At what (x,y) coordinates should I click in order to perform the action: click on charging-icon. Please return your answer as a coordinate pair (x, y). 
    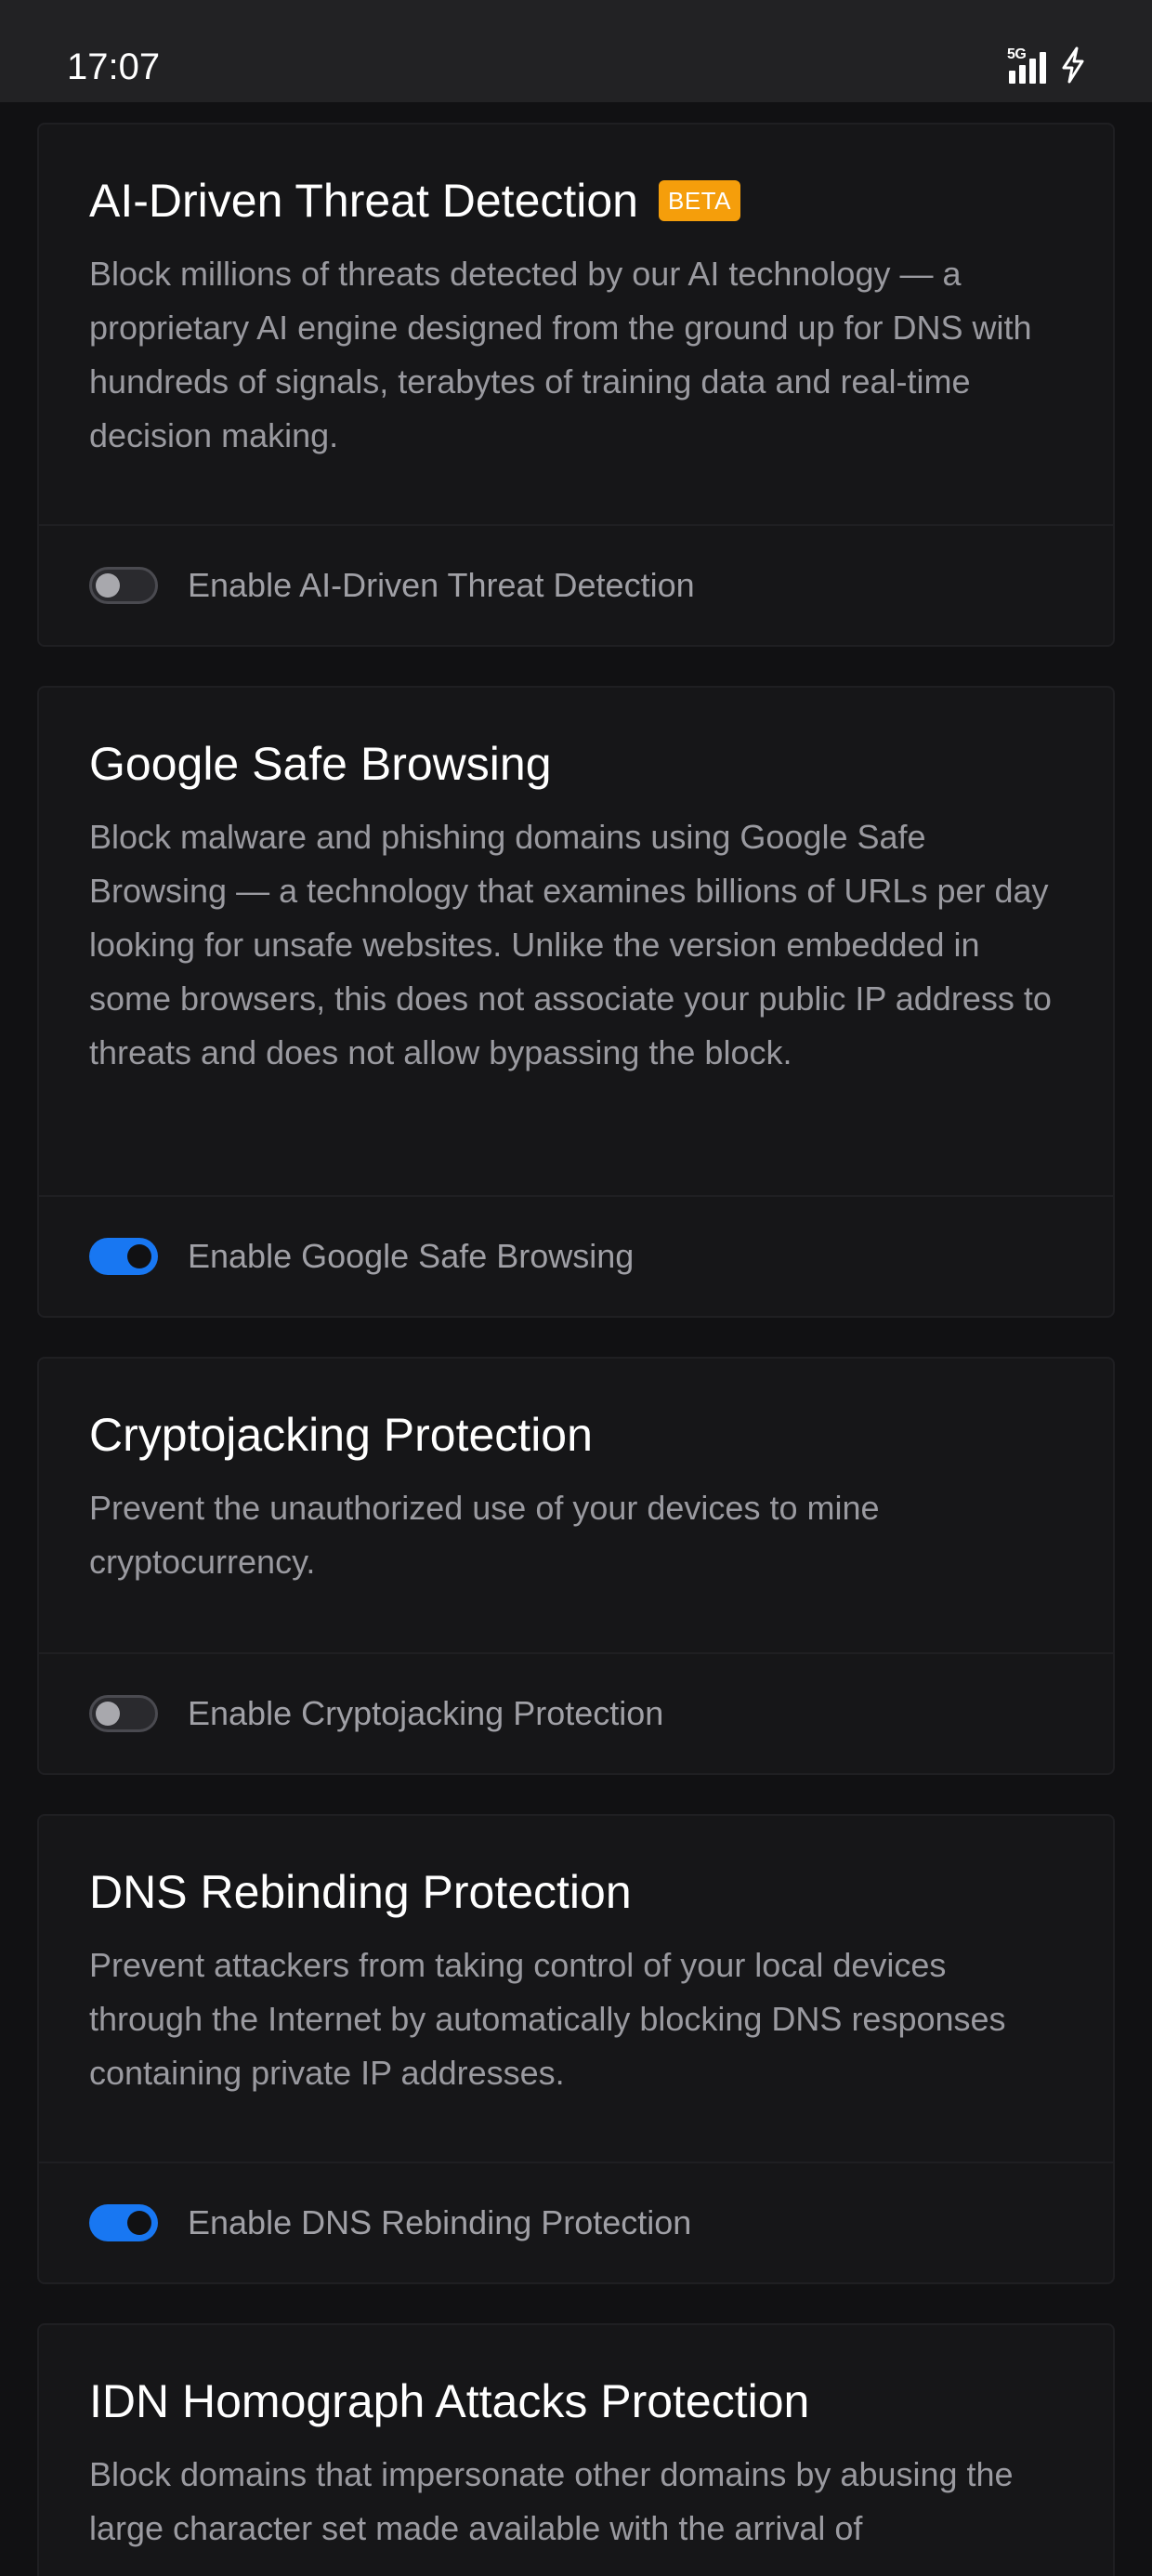
    Looking at the image, I should click on (1073, 65).